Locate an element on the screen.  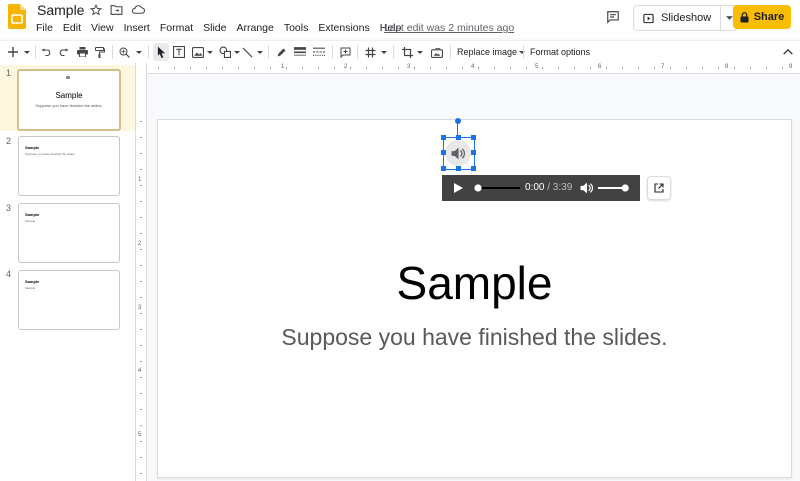
slideshow-button: Slideshow is located at coordinates (678, 18).